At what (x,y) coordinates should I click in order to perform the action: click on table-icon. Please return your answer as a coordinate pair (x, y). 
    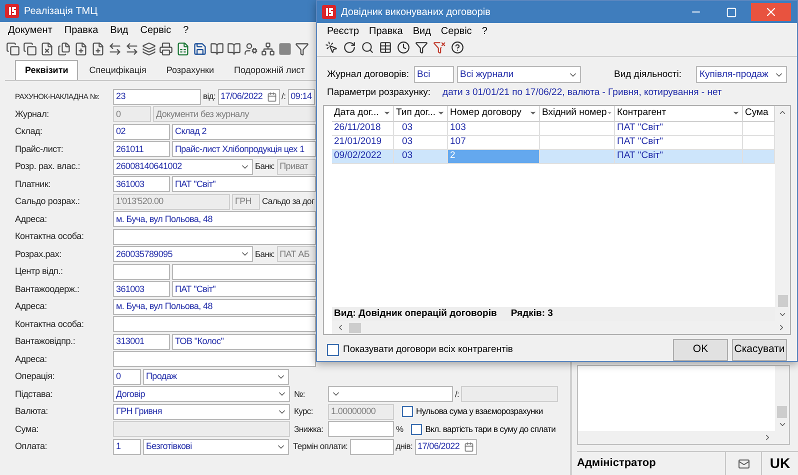
    Looking at the image, I should click on (385, 47).